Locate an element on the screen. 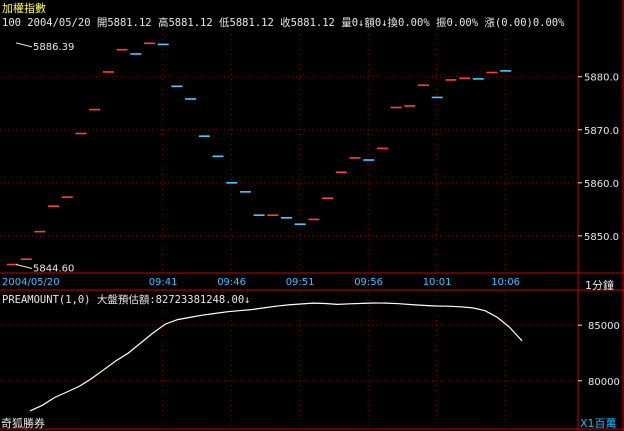  annotation-label: 5886.39 is located at coordinates (53, 47).